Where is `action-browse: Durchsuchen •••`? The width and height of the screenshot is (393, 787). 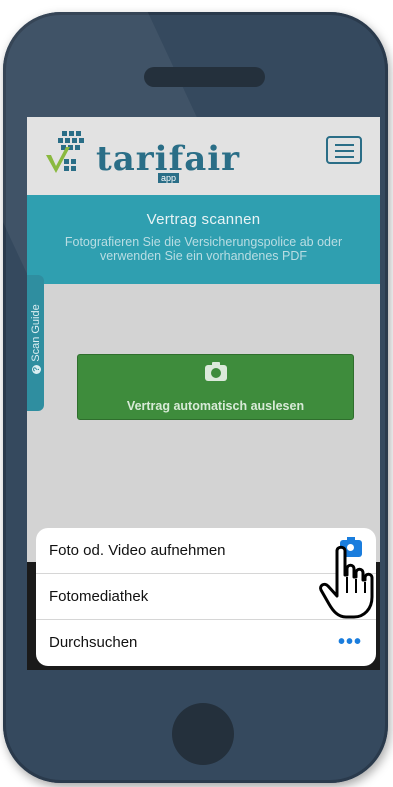
action-browse: Durchsuchen ••• is located at coordinates (206, 643).